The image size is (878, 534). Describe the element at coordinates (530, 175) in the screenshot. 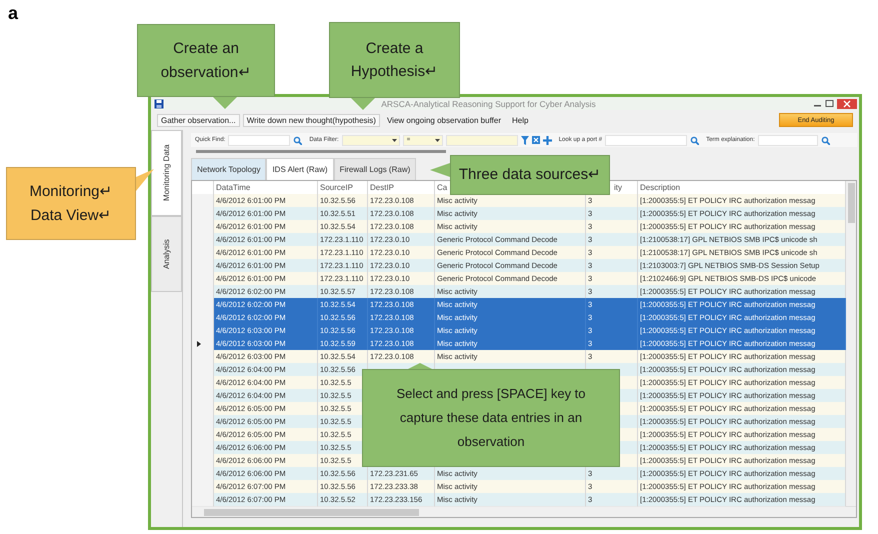

I see `callout: Three data sources↵` at that location.